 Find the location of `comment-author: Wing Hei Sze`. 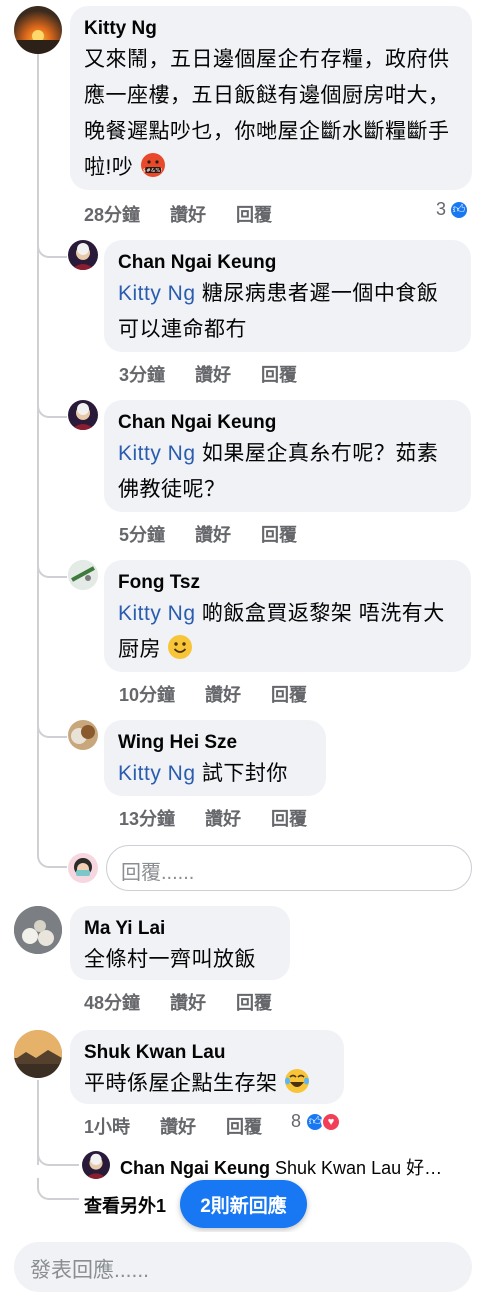

comment-author: Wing Hei Sze is located at coordinates (215, 743).